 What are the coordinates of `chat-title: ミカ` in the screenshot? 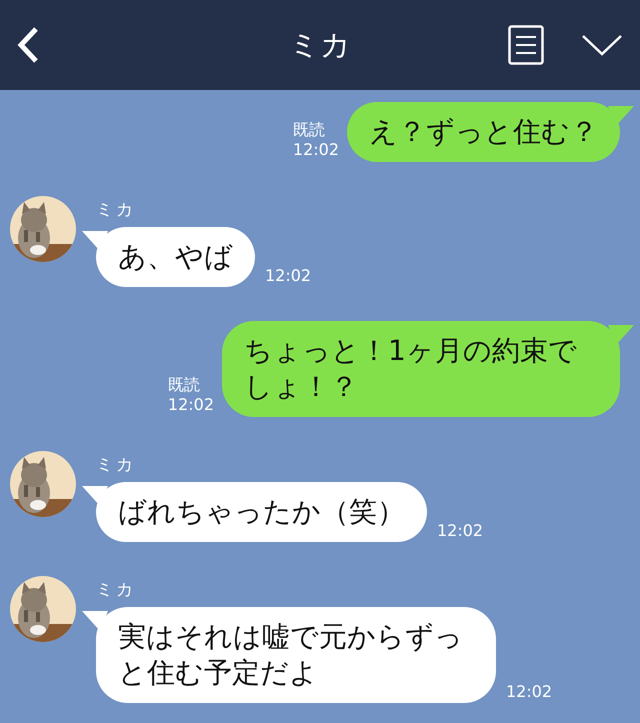 It's located at (320, 45).